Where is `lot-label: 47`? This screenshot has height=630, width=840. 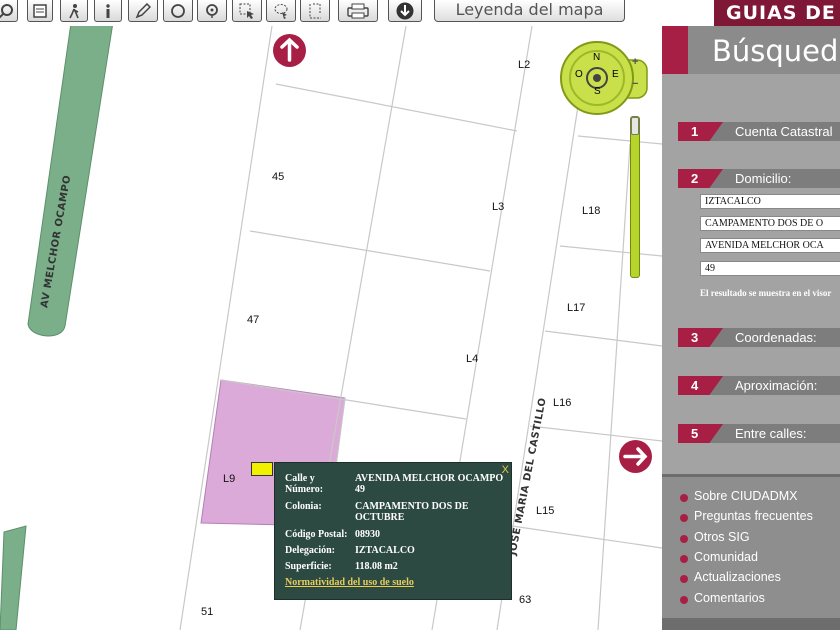
lot-label: 47 is located at coordinates (253, 320).